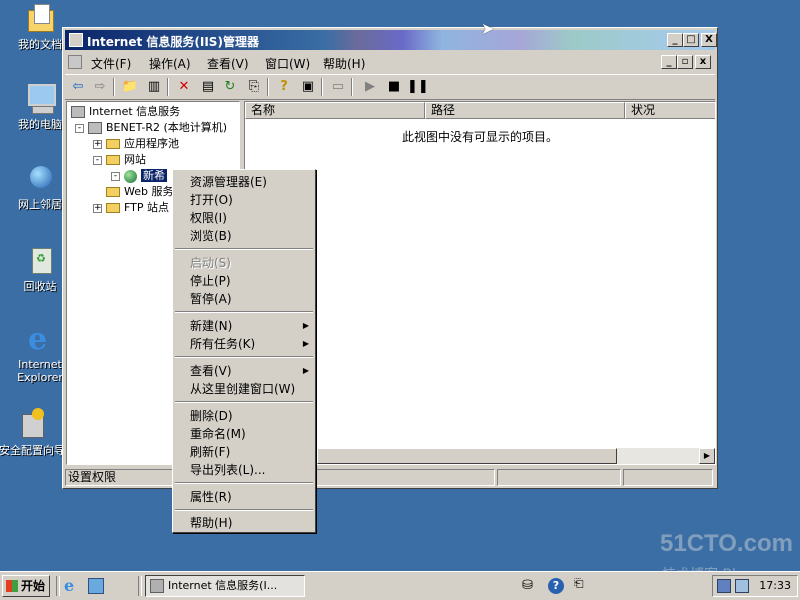 This screenshot has width=800, height=600. Describe the element at coordinates (254, 87) in the screenshot. I see `export-icon: ⎘` at that location.